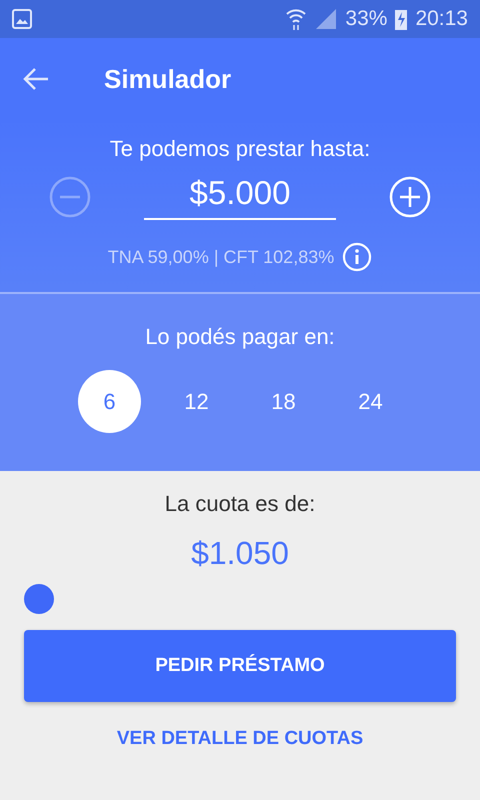  I want to click on battery-percent: 33%, so click(366, 19).